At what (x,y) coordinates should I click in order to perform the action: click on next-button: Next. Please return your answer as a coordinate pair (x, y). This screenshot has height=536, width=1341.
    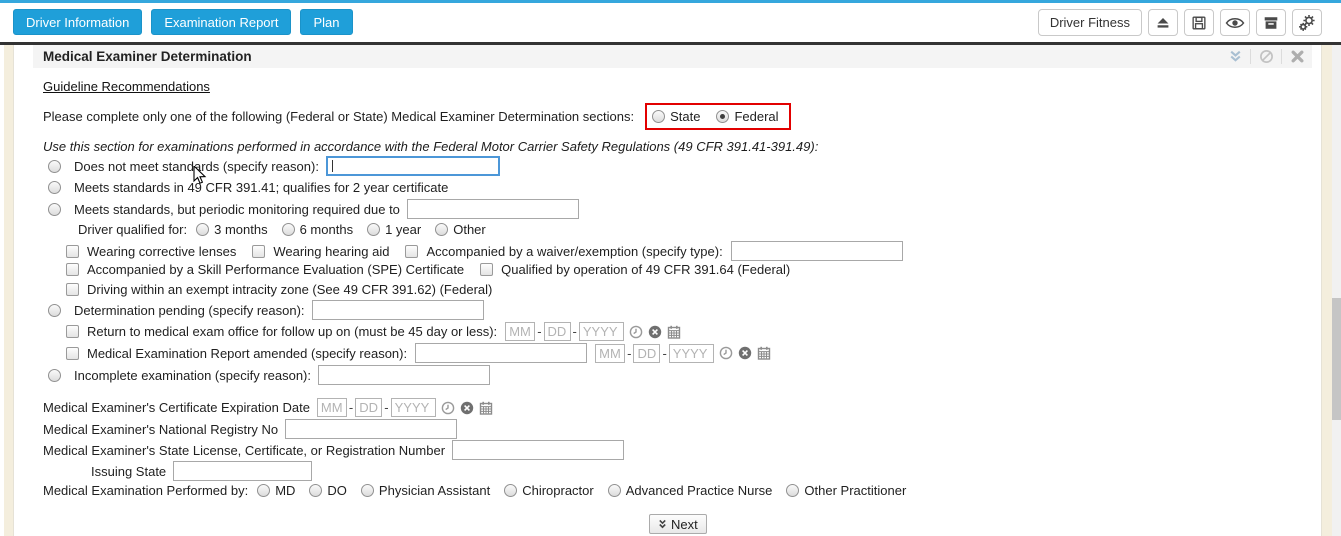
    Looking at the image, I should click on (678, 524).